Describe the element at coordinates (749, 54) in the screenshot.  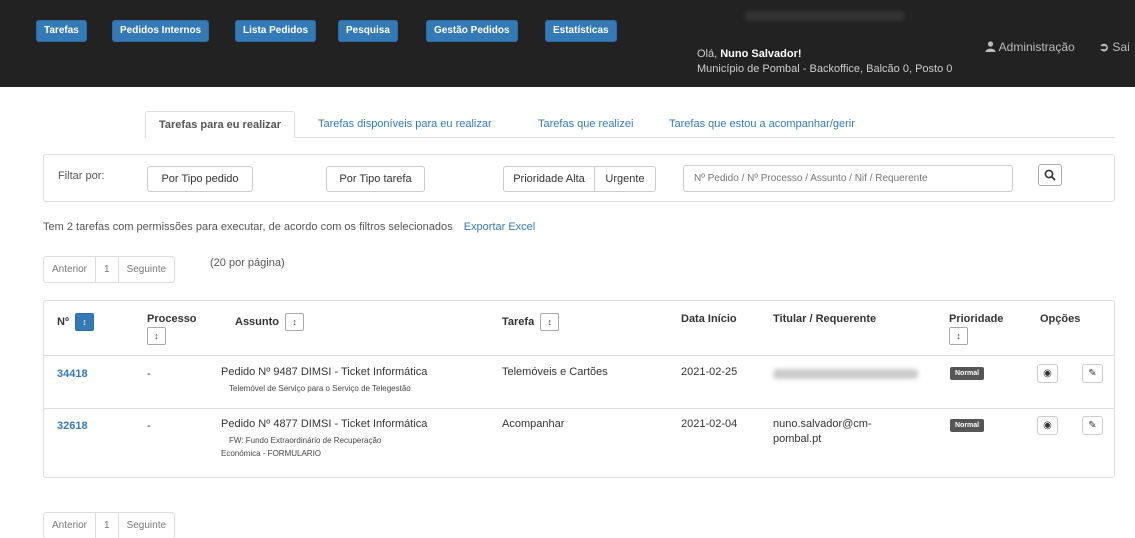
I see `user-greeting: Olá, Nuno Salvador!` at that location.